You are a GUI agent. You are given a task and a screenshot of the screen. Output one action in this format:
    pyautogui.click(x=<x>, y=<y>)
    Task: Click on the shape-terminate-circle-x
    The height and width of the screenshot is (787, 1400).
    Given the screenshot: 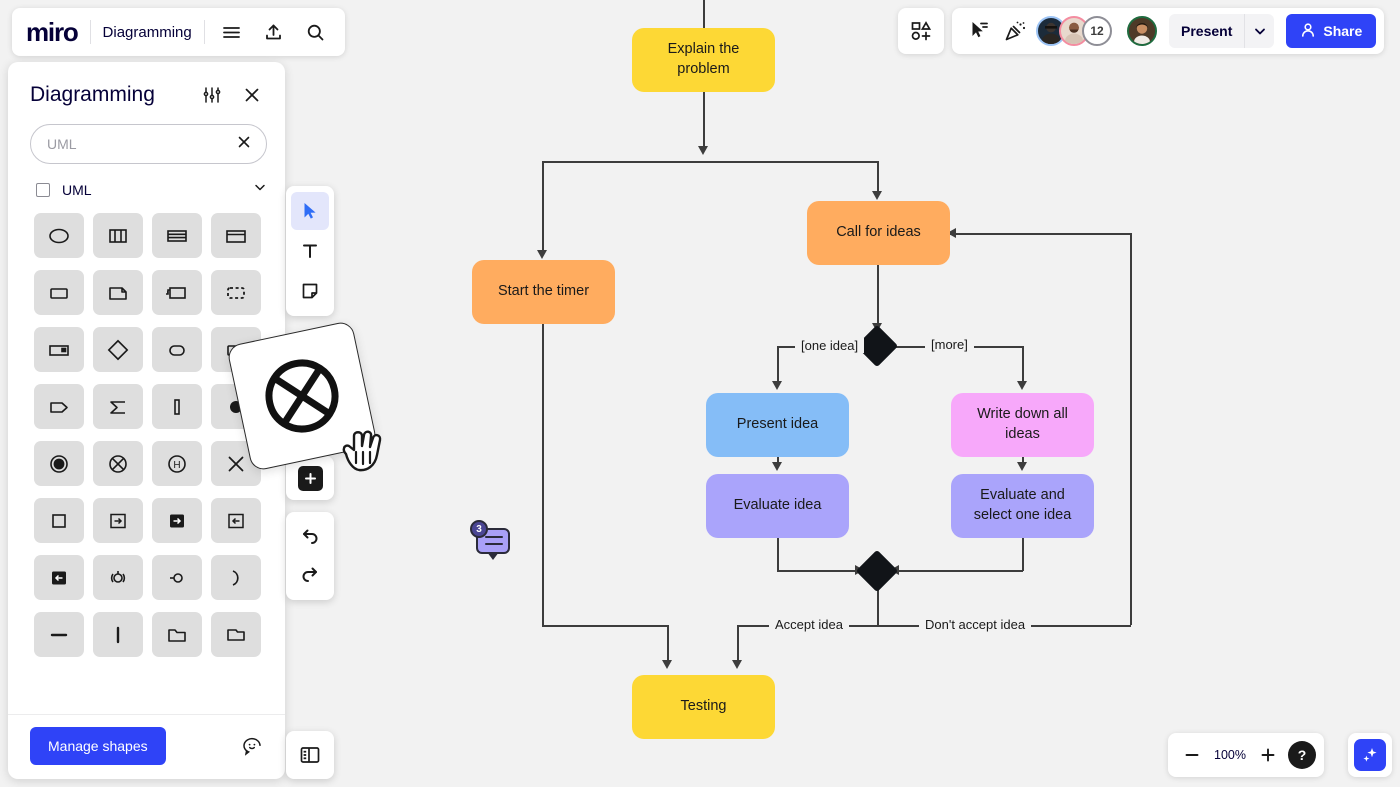 What is the action you would take?
    pyautogui.click(x=118, y=463)
    